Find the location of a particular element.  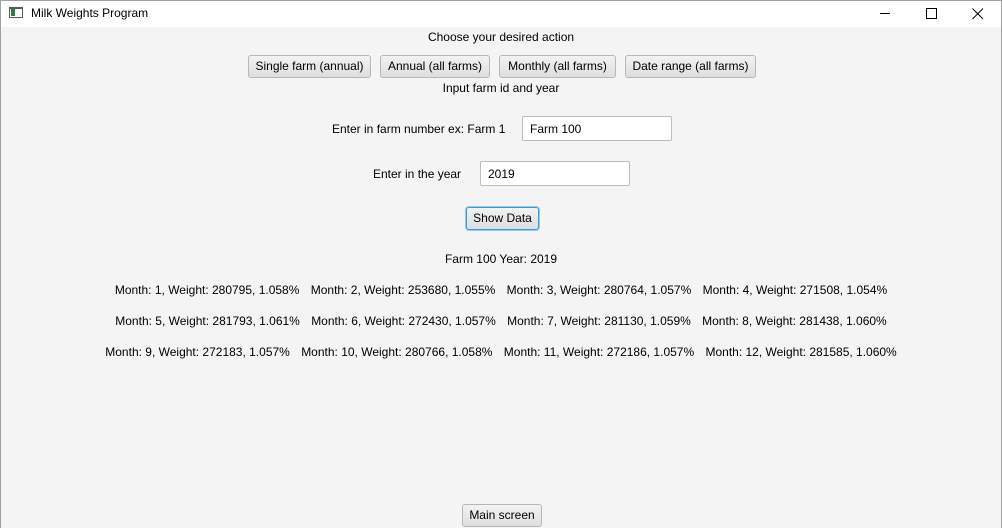

close-button is located at coordinates (978, 14).